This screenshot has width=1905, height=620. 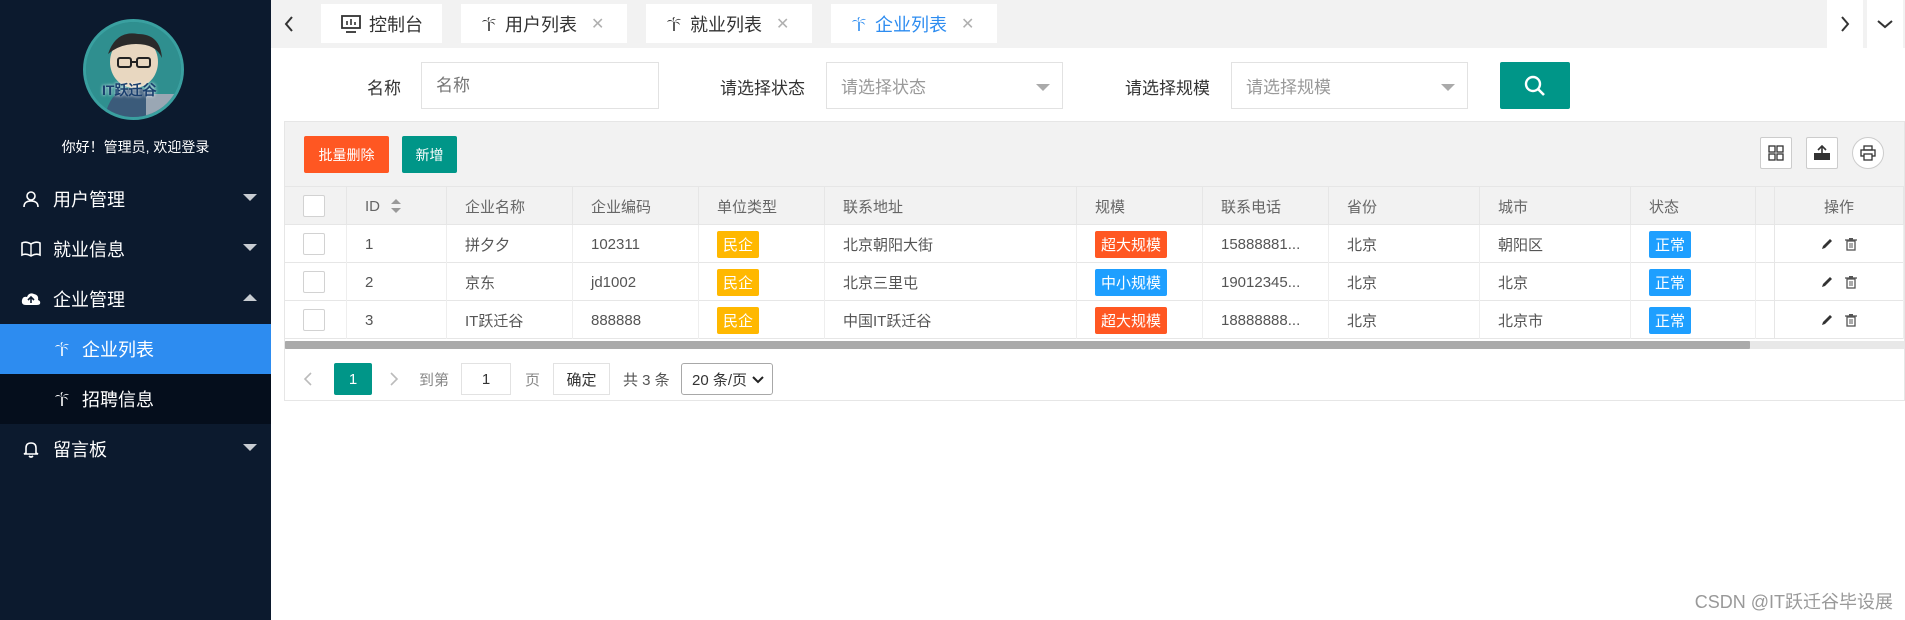 I want to click on header-label: 城市, so click(x=1513, y=207).